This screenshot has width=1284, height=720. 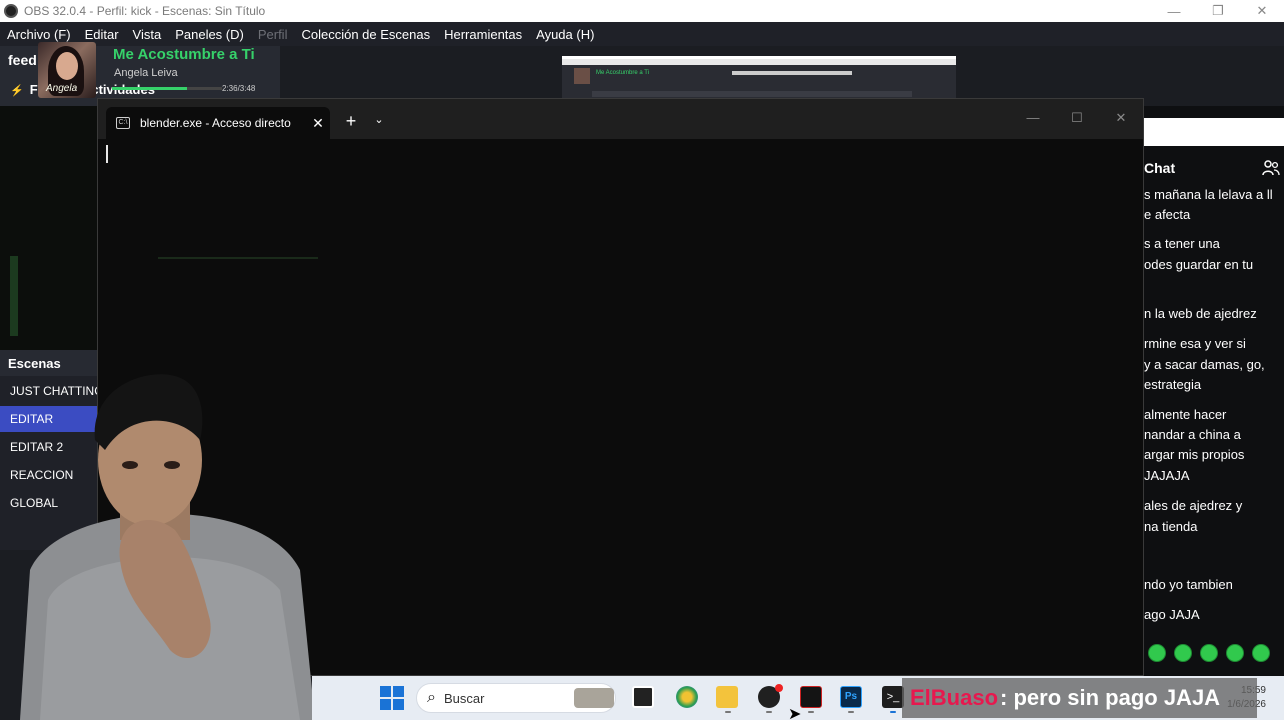 What do you see at coordinates (365, 34) in the screenshot?
I see `menu-coleccion-escenas: Colección de Escenas` at bounding box center [365, 34].